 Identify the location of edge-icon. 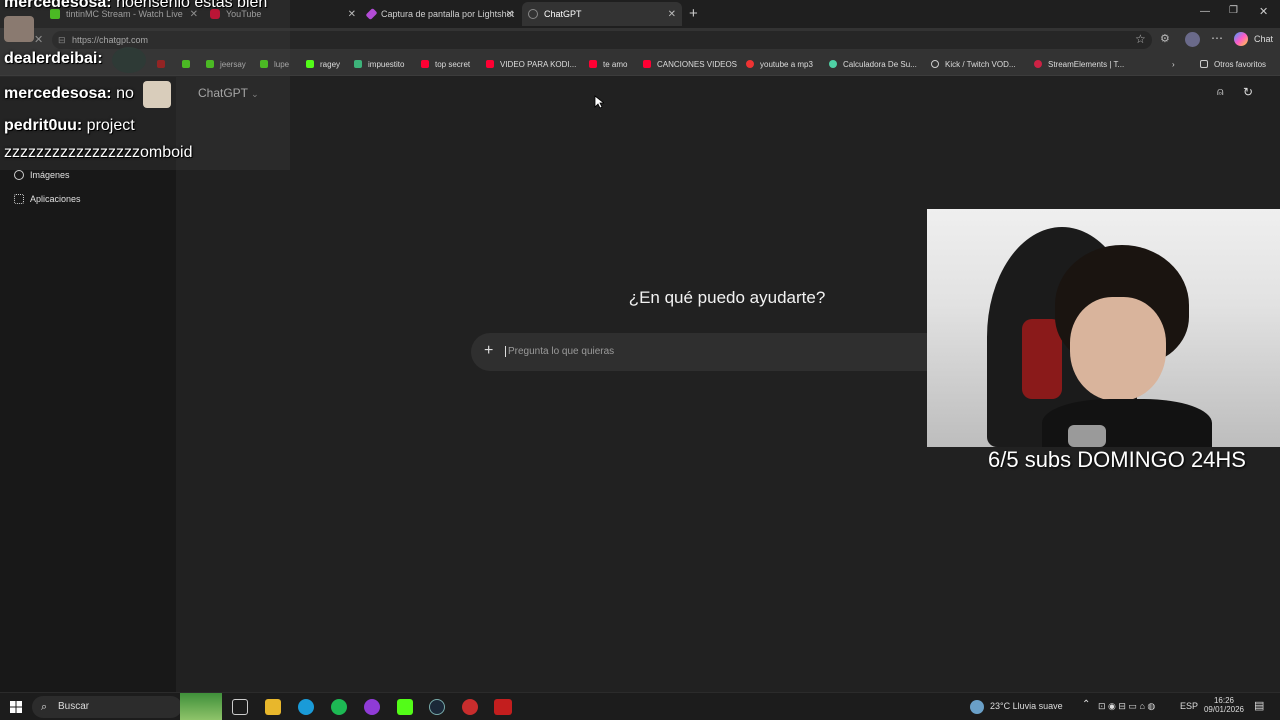
(306, 707).